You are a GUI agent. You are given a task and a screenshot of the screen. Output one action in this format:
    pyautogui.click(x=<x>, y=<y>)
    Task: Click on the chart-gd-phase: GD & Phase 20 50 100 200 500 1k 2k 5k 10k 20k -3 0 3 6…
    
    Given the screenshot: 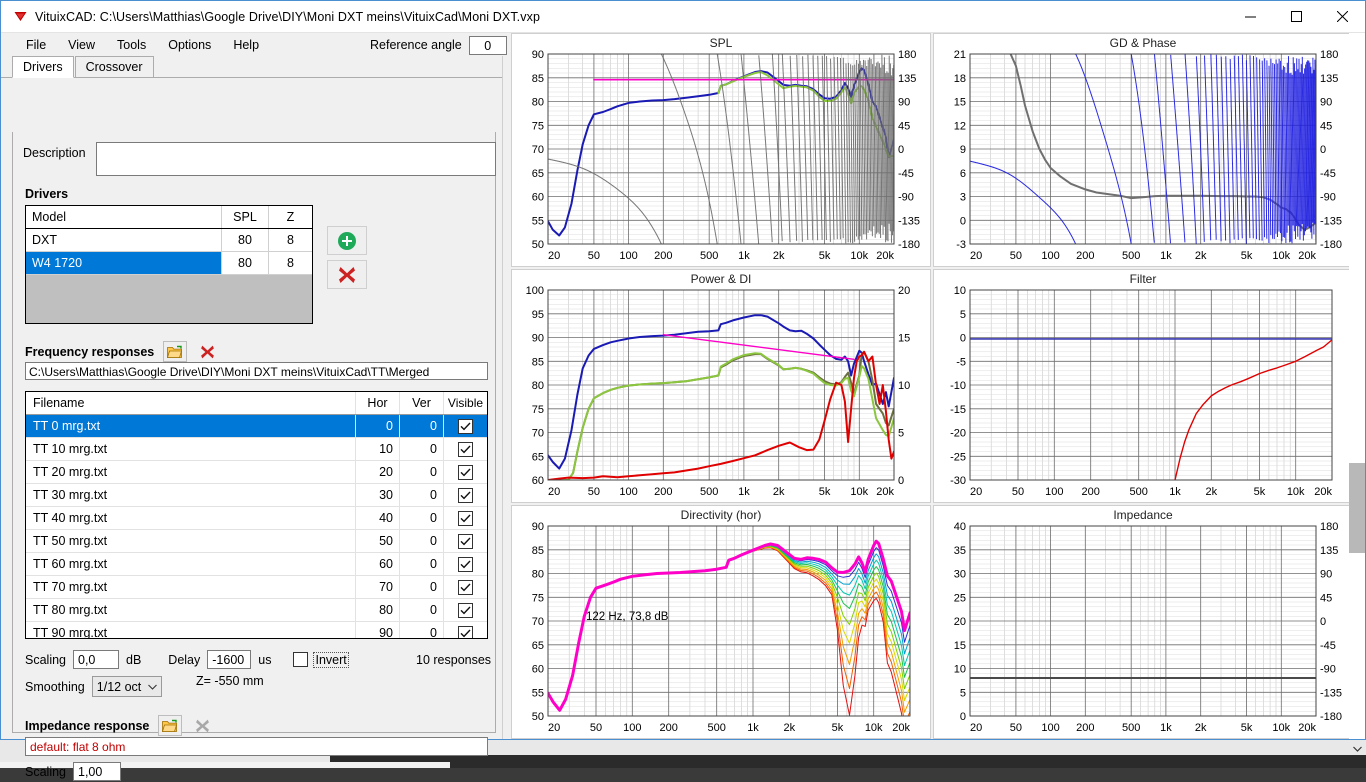 What is the action you would take?
    pyautogui.click(x=1143, y=150)
    